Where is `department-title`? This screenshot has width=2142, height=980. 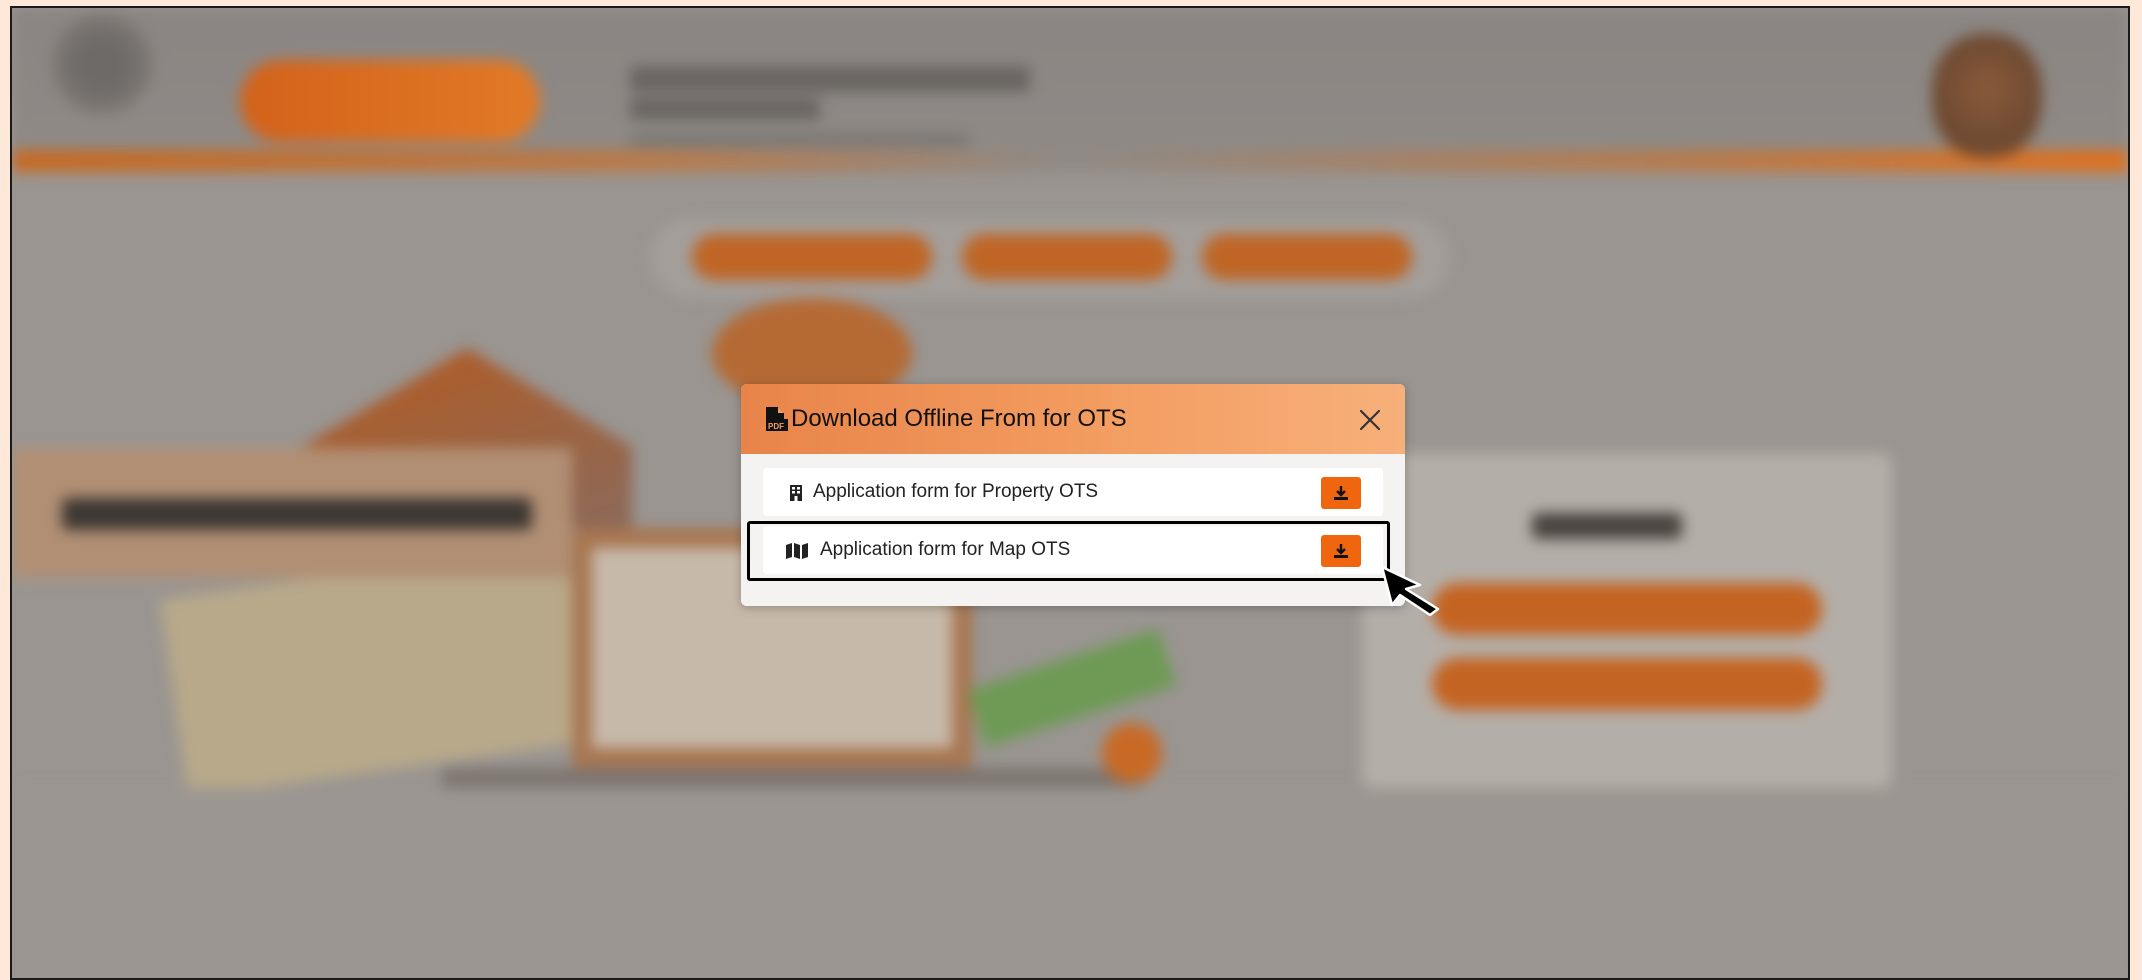
department-title is located at coordinates (830, 79).